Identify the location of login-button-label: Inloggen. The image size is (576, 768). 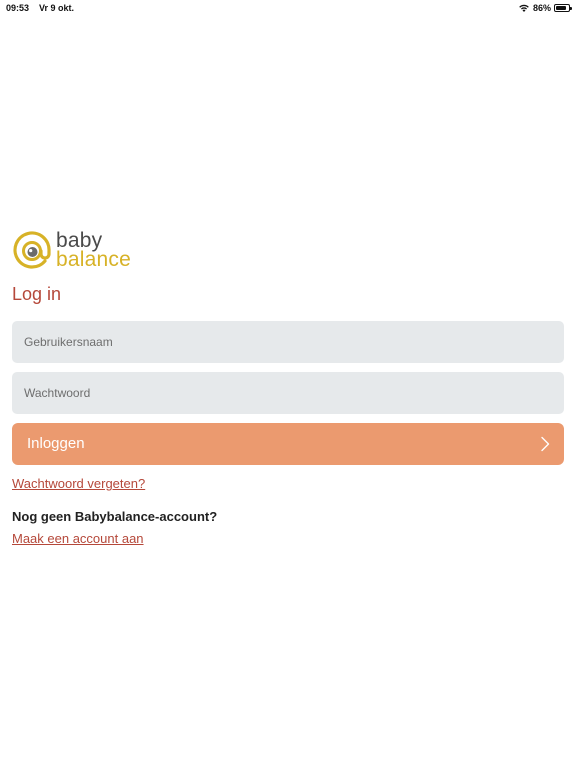
(56, 443).